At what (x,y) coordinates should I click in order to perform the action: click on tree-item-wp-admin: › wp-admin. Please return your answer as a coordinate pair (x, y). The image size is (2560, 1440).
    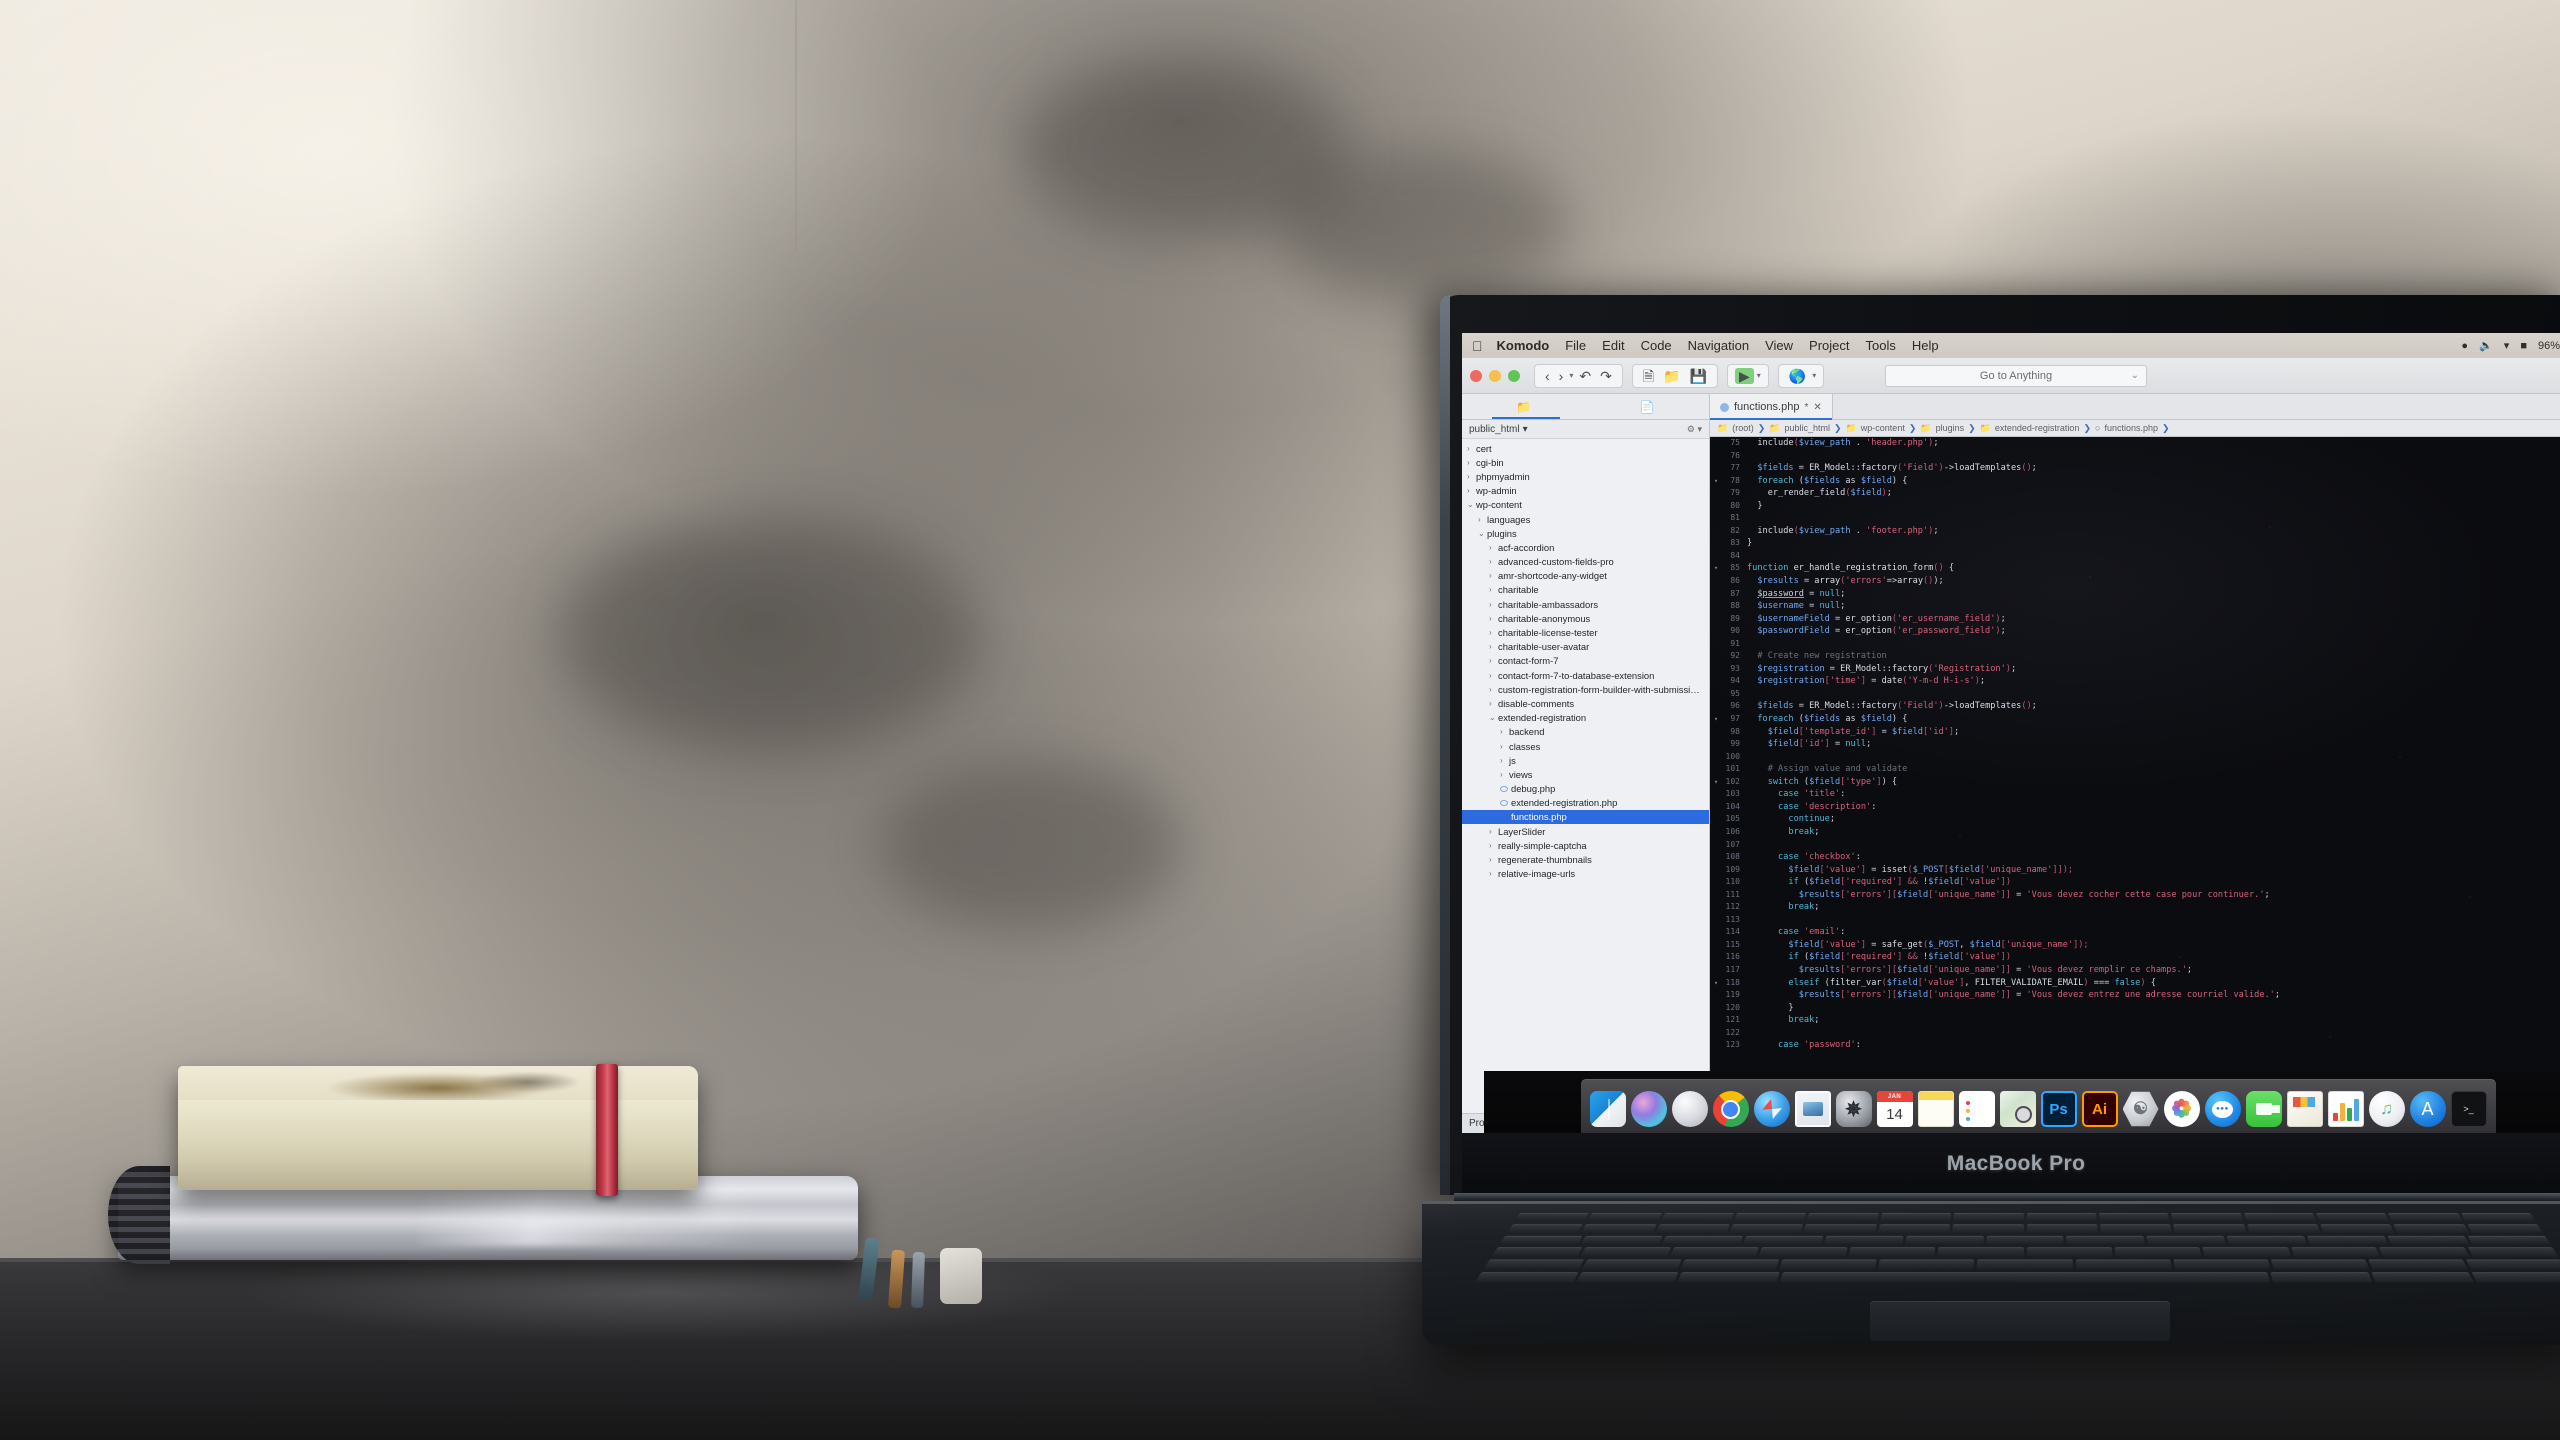
    Looking at the image, I should click on (1585, 491).